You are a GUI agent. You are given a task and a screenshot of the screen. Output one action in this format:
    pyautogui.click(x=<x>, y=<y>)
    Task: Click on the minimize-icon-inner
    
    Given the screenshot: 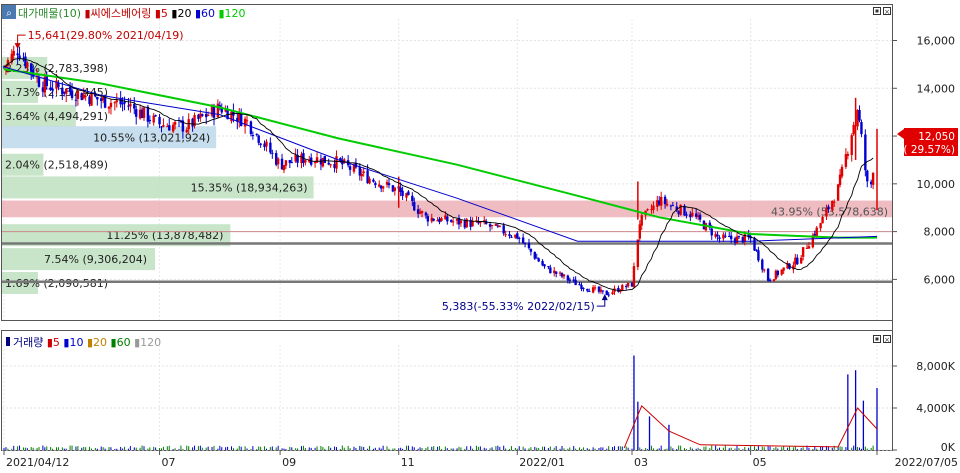 What is the action you would take?
    pyautogui.click(x=877, y=339)
    